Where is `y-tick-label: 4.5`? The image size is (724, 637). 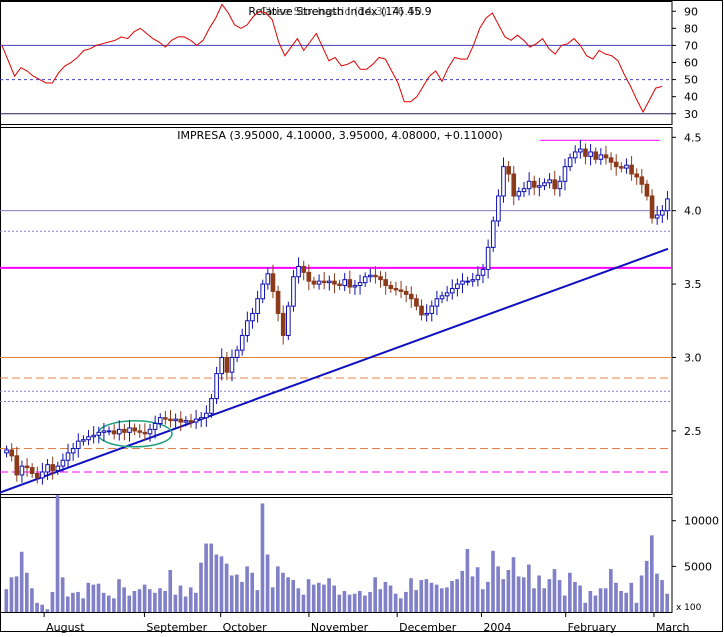 y-tick-label: 4.5 is located at coordinates (693, 137).